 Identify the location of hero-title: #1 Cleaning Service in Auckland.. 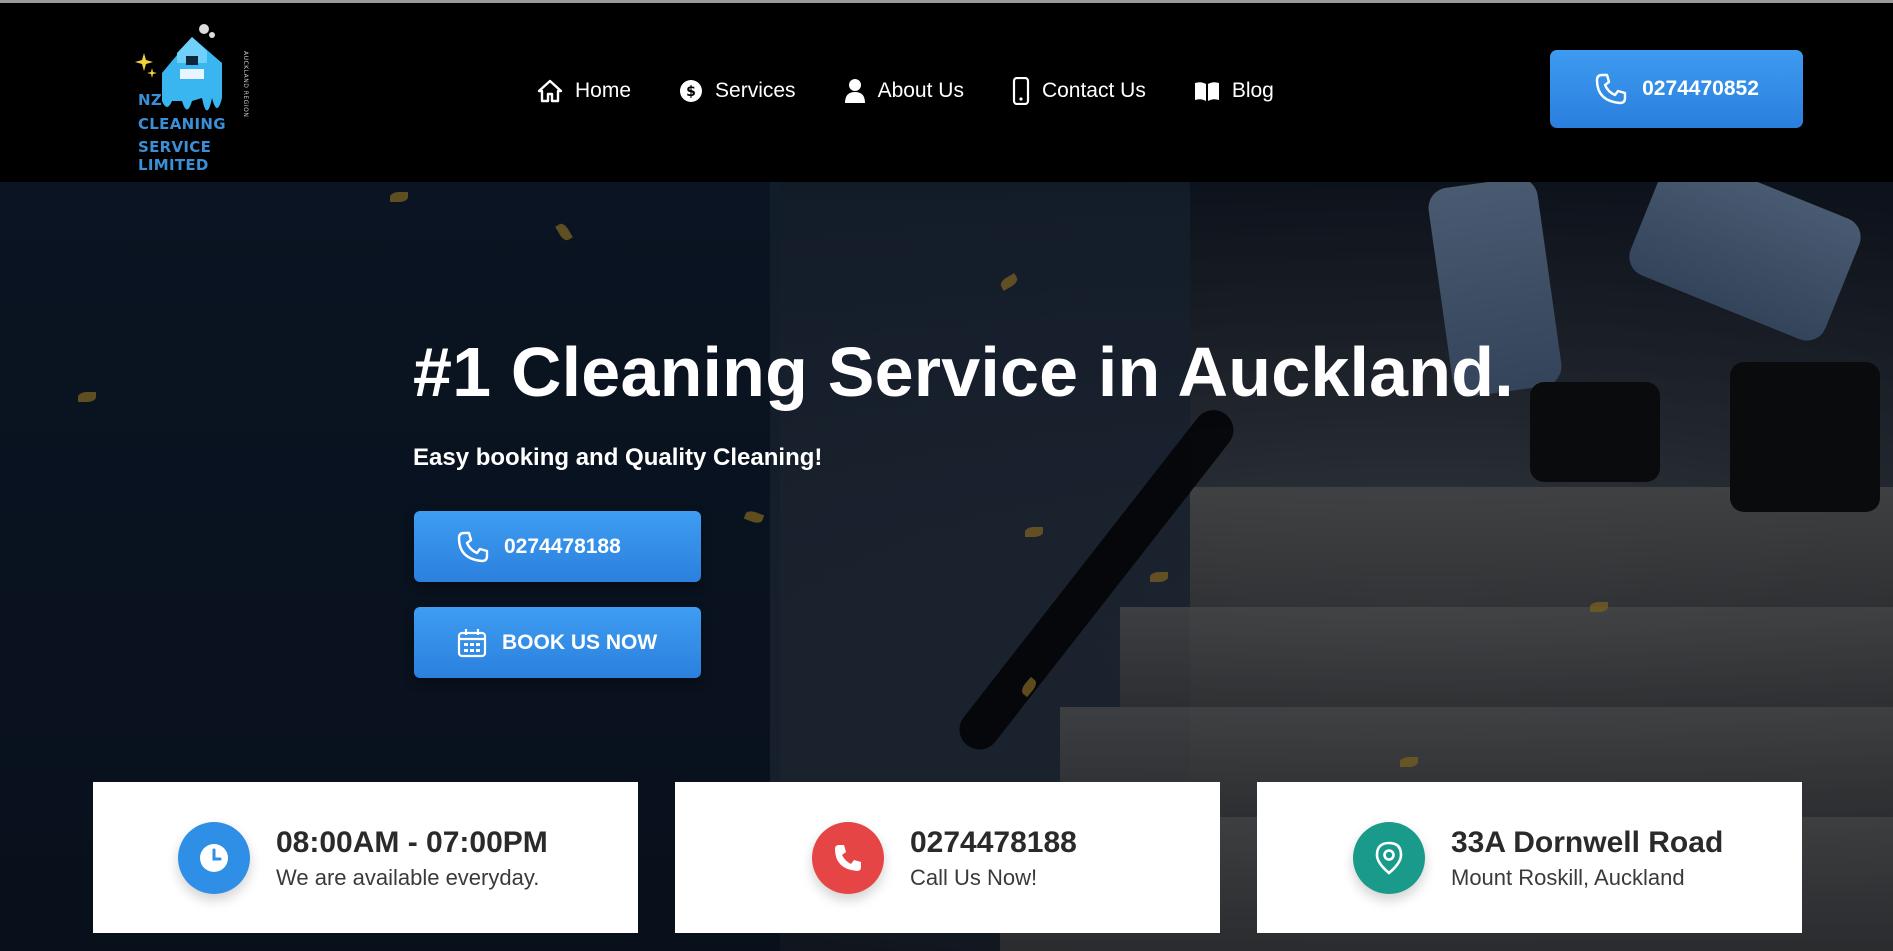
(963, 372).